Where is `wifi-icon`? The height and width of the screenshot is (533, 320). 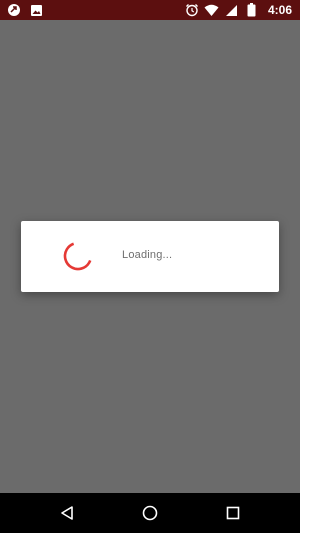 wifi-icon is located at coordinates (212, 10).